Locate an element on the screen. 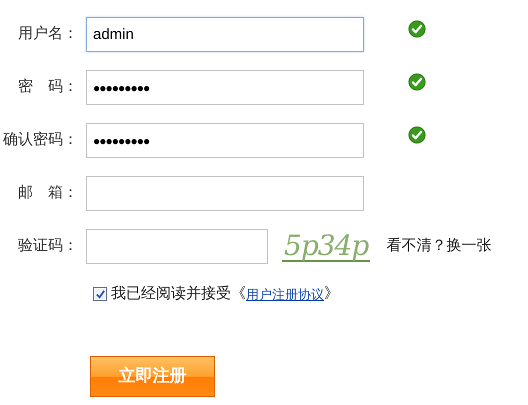  agreement-text: 》 is located at coordinates (331, 294).